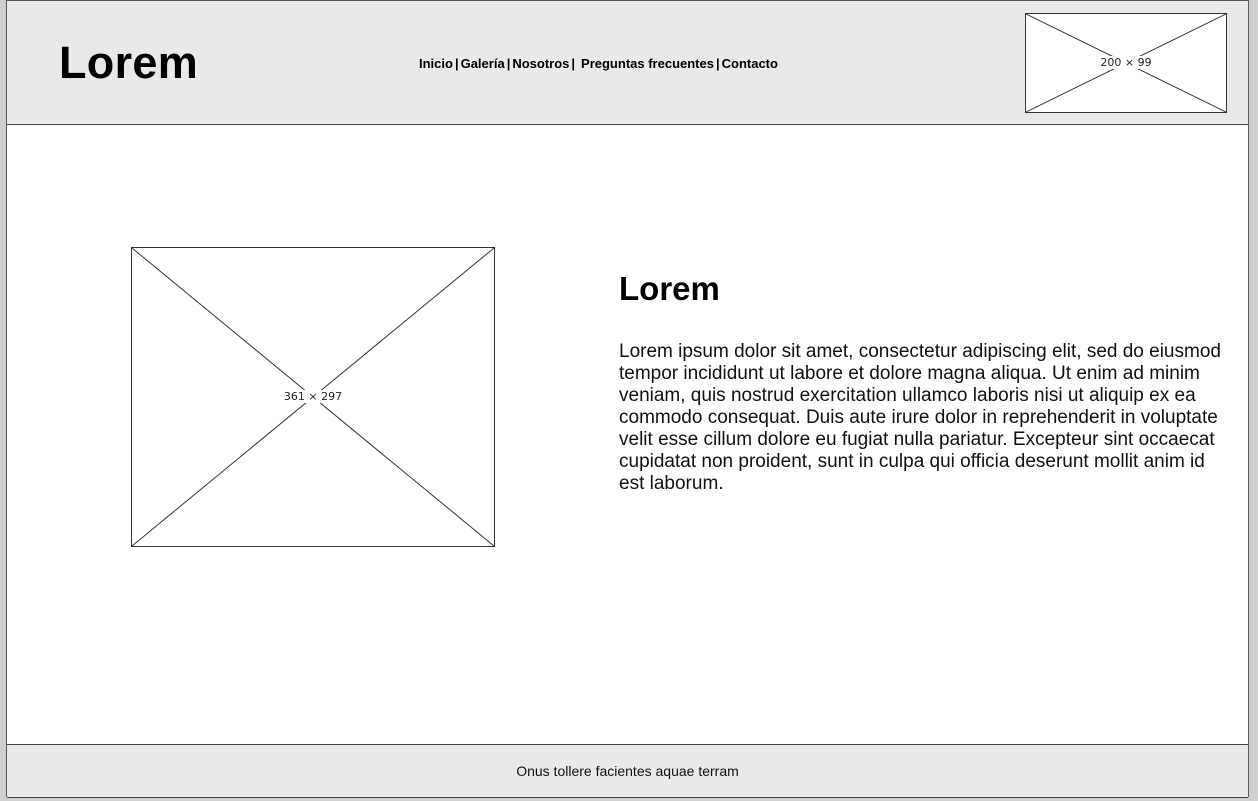 This screenshot has width=1258, height=801. I want to click on nav-item-preguntas-frecuentes: Preguntas frecuentes, so click(647, 63).